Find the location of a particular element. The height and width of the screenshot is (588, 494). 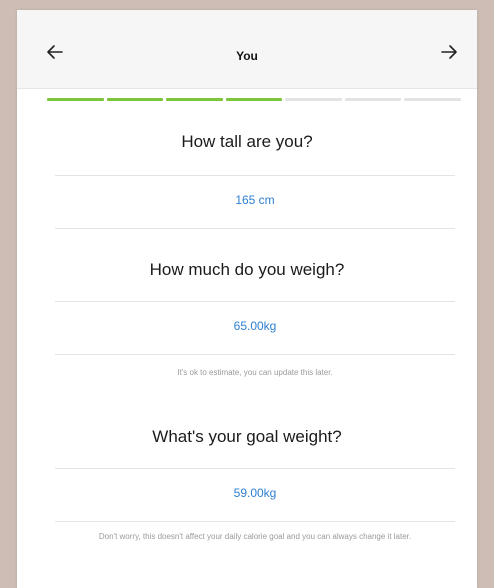

goal-weight-field: 59.00kg is located at coordinates (255, 495).